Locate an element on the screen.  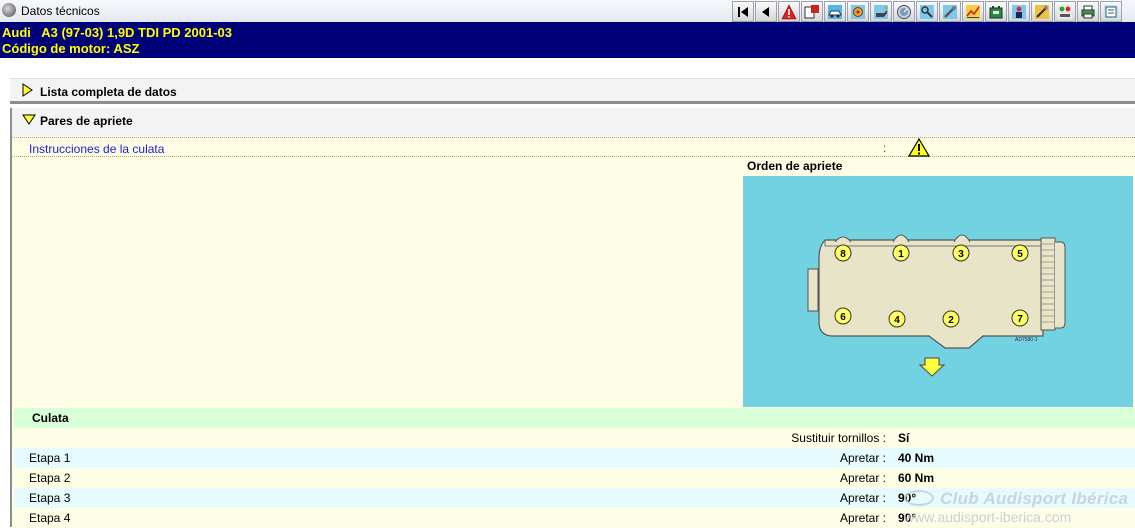
section-complete-list: Lista completa de datos is located at coordinates (572, 91).